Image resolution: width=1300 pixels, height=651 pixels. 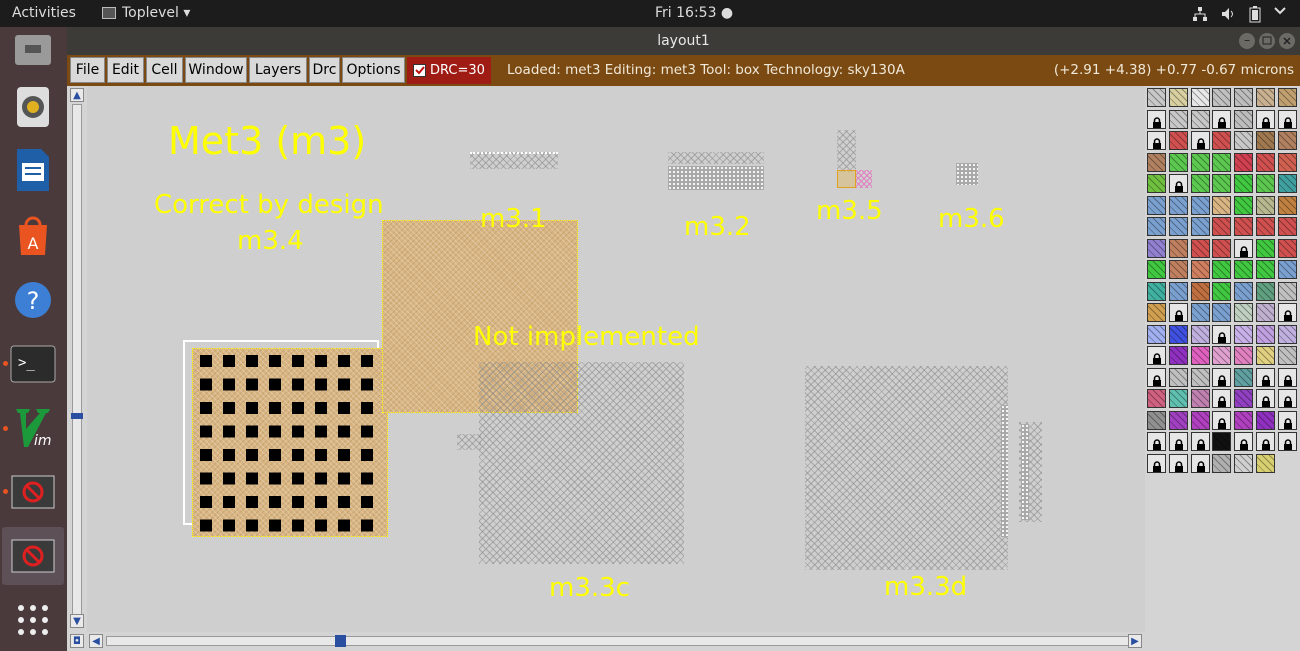 What do you see at coordinates (581, 463) in the screenshot?
I see `m3-3c-shape` at bounding box center [581, 463].